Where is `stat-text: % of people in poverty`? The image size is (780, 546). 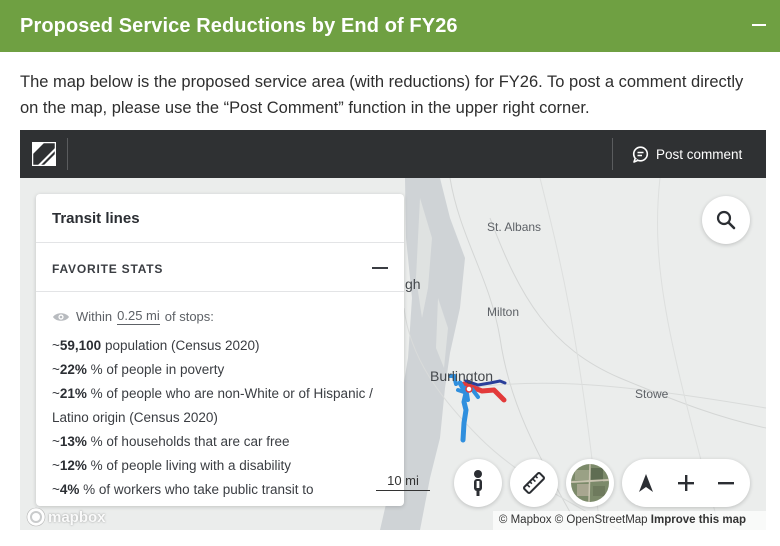 stat-text: % of people in poverty is located at coordinates (155, 369).